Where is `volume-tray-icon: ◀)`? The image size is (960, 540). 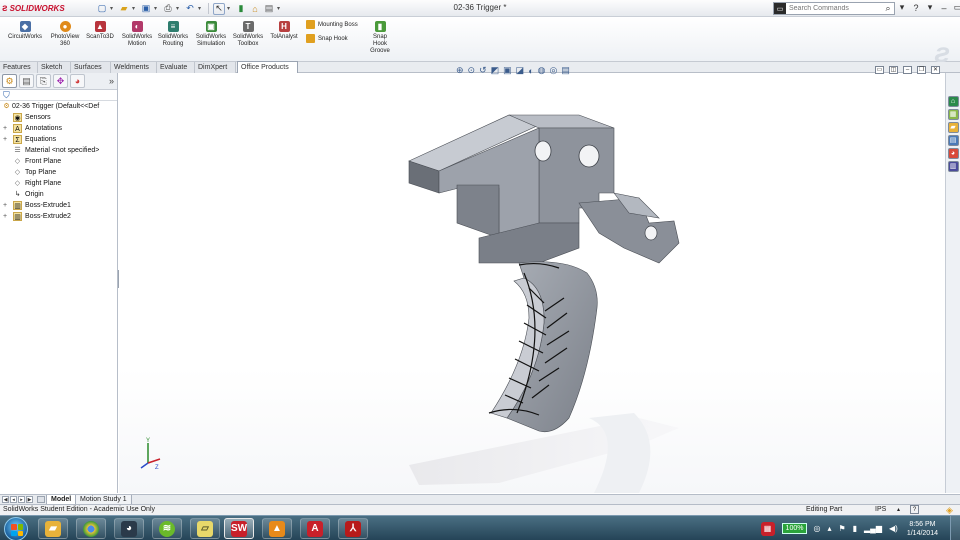
volume-tray-icon: ◀) is located at coordinates (893, 528).